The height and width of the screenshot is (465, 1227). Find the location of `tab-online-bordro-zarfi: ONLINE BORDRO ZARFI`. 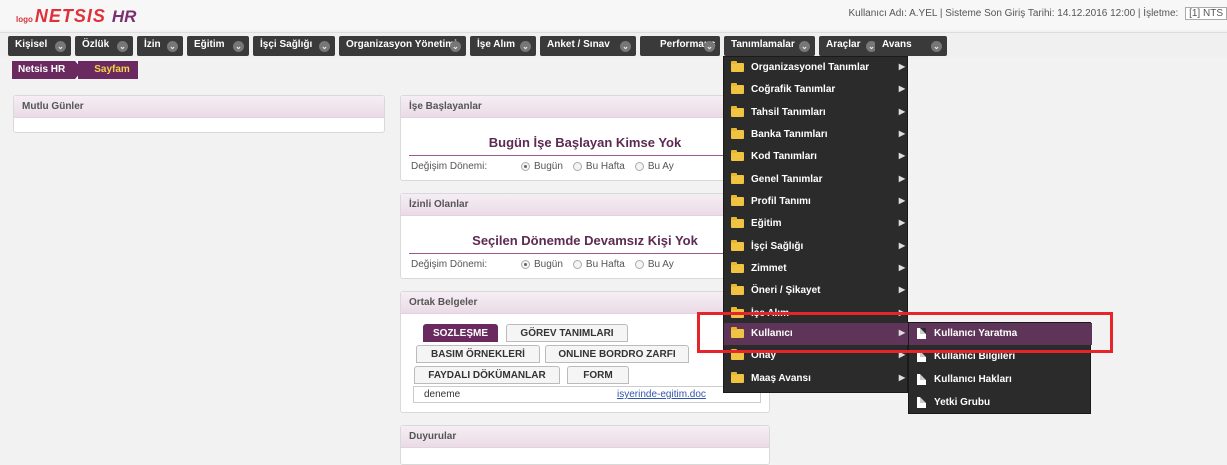

tab-online-bordro-zarfi: ONLINE BORDRO ZARFI is located at coordinates (617, 354).